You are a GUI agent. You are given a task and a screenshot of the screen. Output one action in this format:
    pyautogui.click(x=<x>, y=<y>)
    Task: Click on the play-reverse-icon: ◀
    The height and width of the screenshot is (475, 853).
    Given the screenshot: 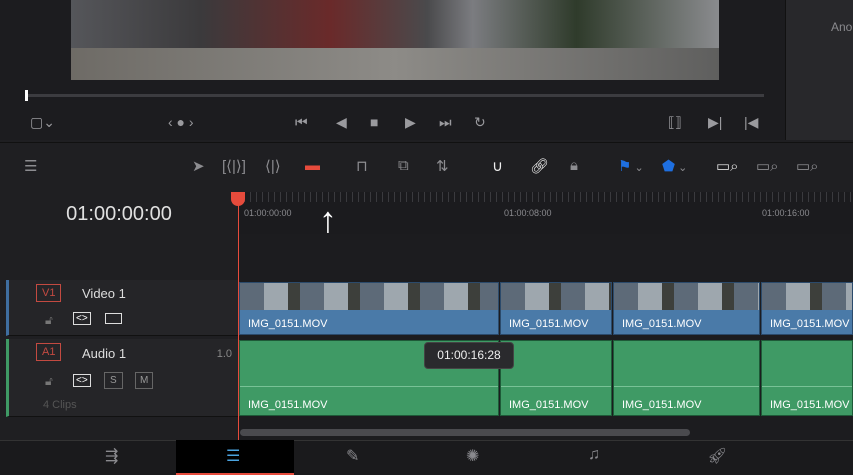 What is the action you would take?
    pyautogui.click(x=341, y=122)
    